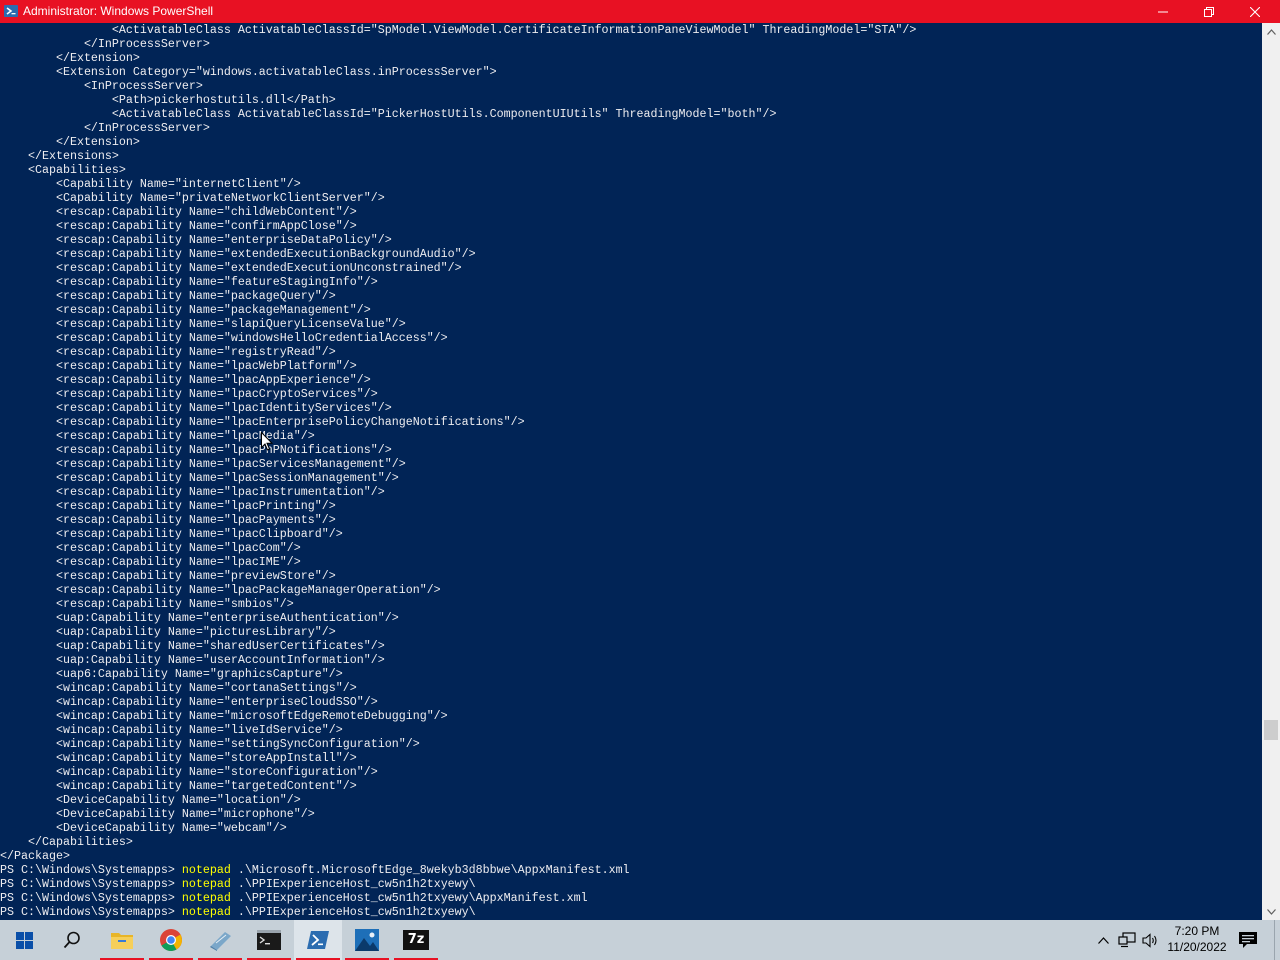 Image resolution: width=1280 pixels, height=960 pixels. I want to click on network-button, so click(1127, 940).